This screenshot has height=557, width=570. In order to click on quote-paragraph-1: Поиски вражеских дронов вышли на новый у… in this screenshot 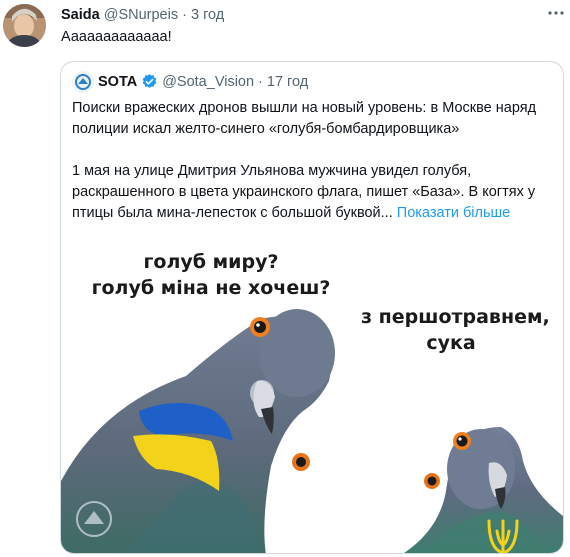, I will do `click(304, 118)`.